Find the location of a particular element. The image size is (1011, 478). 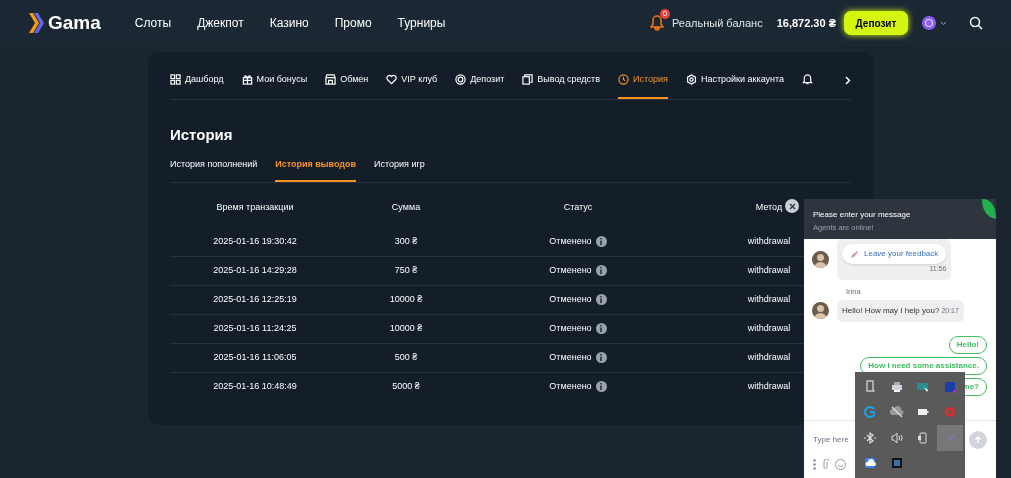

table-cell: 2025-01-16 14:29:28 is located at coordinates (255, 269).